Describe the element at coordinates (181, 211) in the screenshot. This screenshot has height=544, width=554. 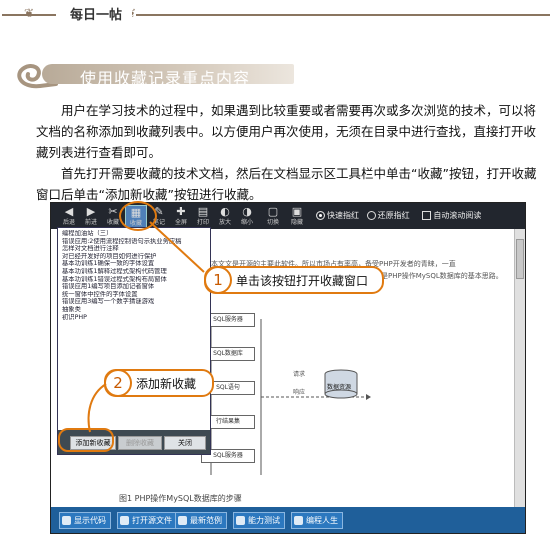
I see `plus-icon: ✚` at that location.